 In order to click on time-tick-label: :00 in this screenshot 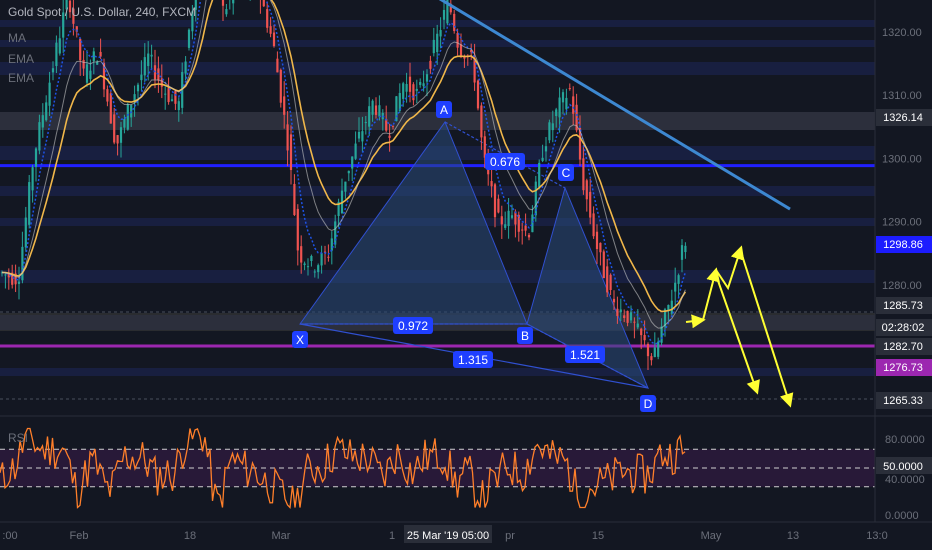, I will do `click(9, 536)`.